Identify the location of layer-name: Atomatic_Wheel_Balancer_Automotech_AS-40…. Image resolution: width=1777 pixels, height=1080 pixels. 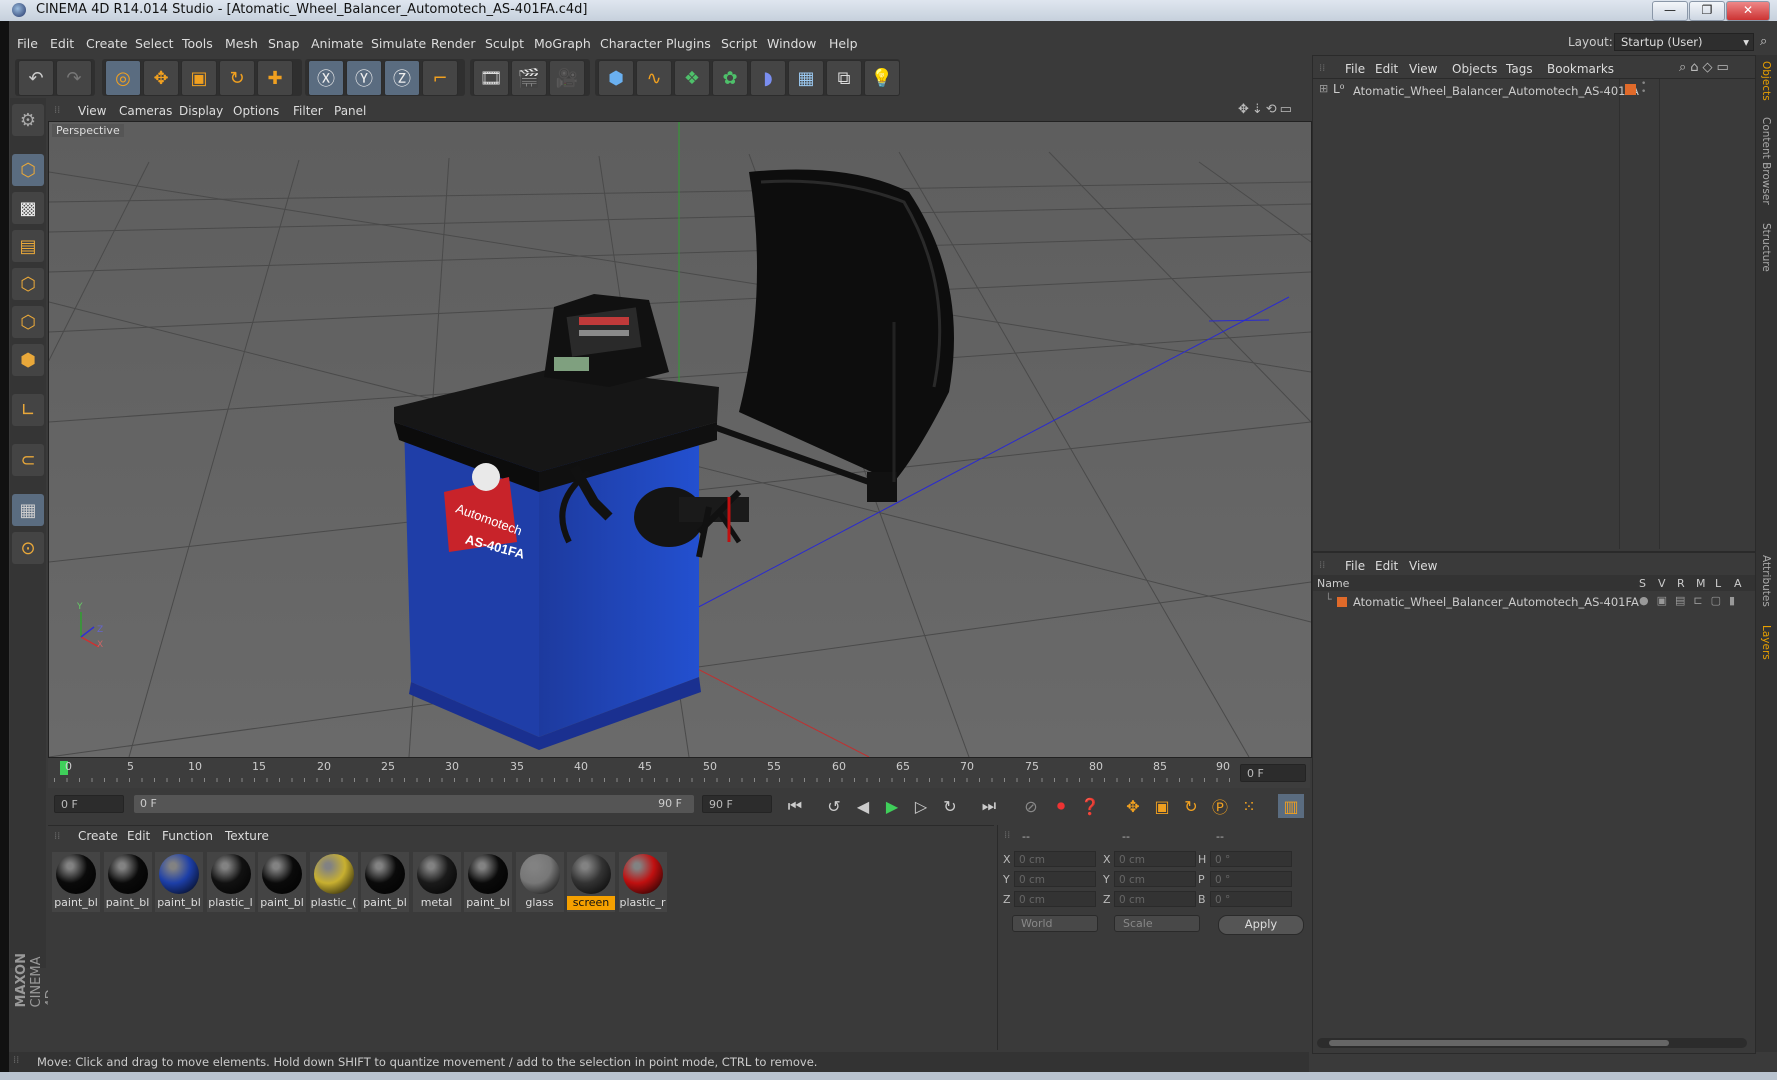
(1496, 602).